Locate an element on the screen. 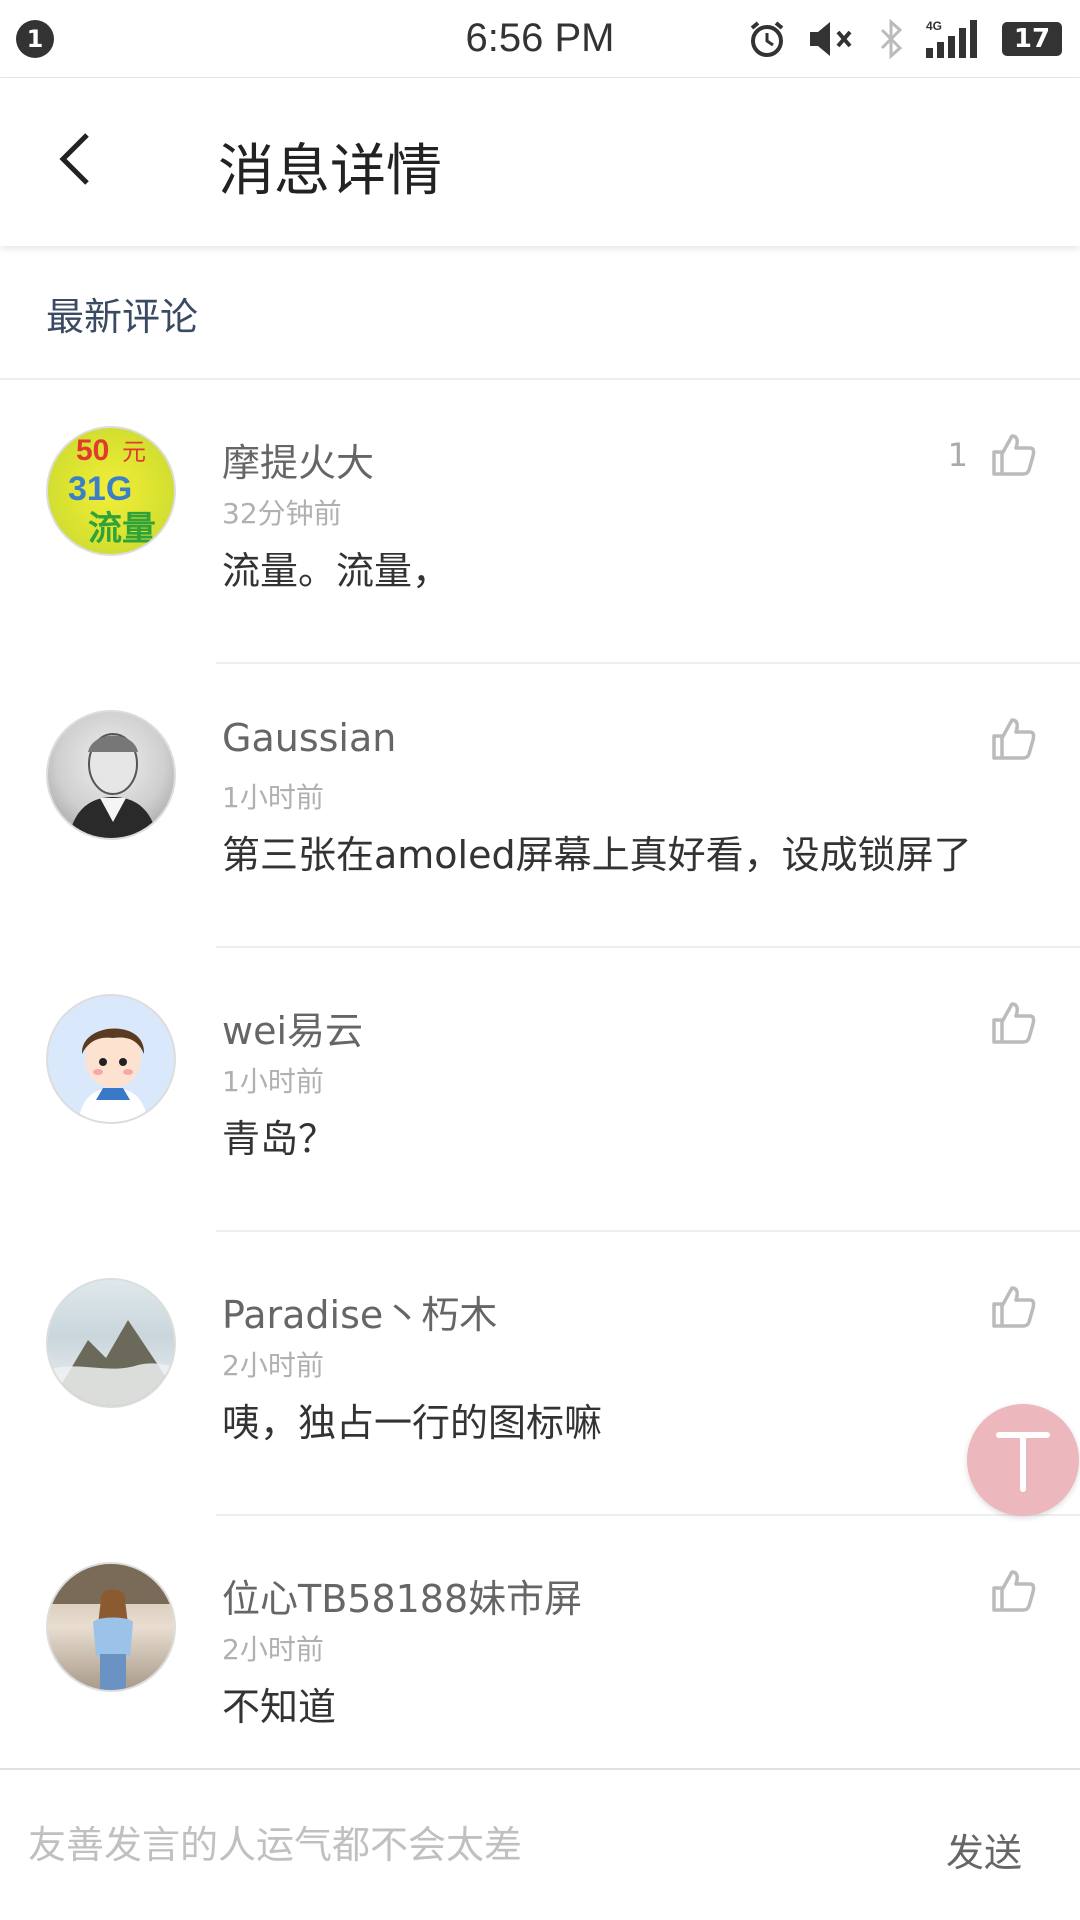  comment-text: 流量。流量， is located at coordinates (336, 571).